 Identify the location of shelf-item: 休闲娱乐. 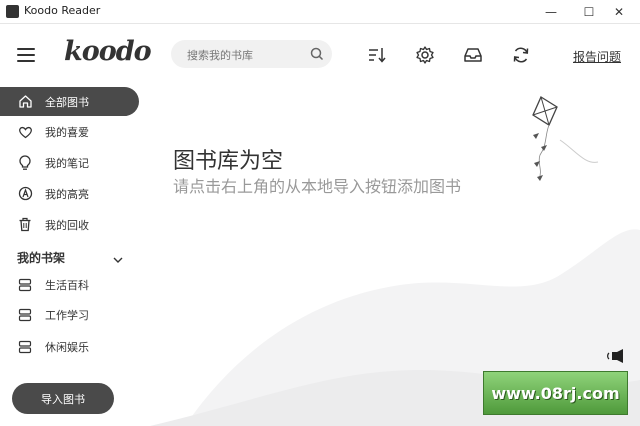
(69, 346).